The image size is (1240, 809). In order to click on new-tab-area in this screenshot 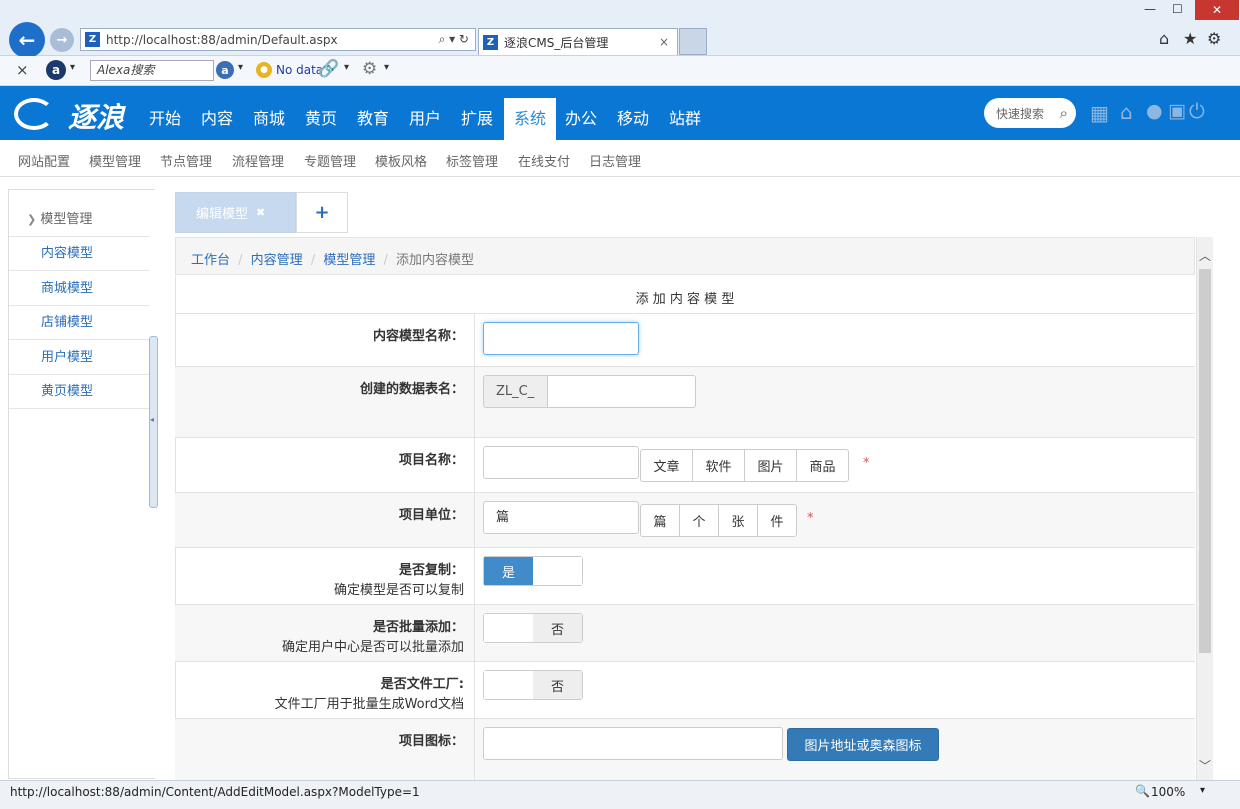, I will do `click(693, 41)`.